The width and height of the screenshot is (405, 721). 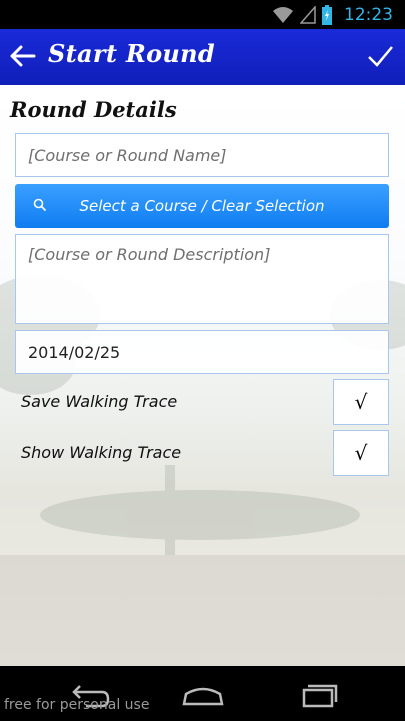 What do you see at coordinates (149, 254) in the screenshot?
I see `round-description-placeholder: [Course or Round Description]` at bounding box center [149, 254].